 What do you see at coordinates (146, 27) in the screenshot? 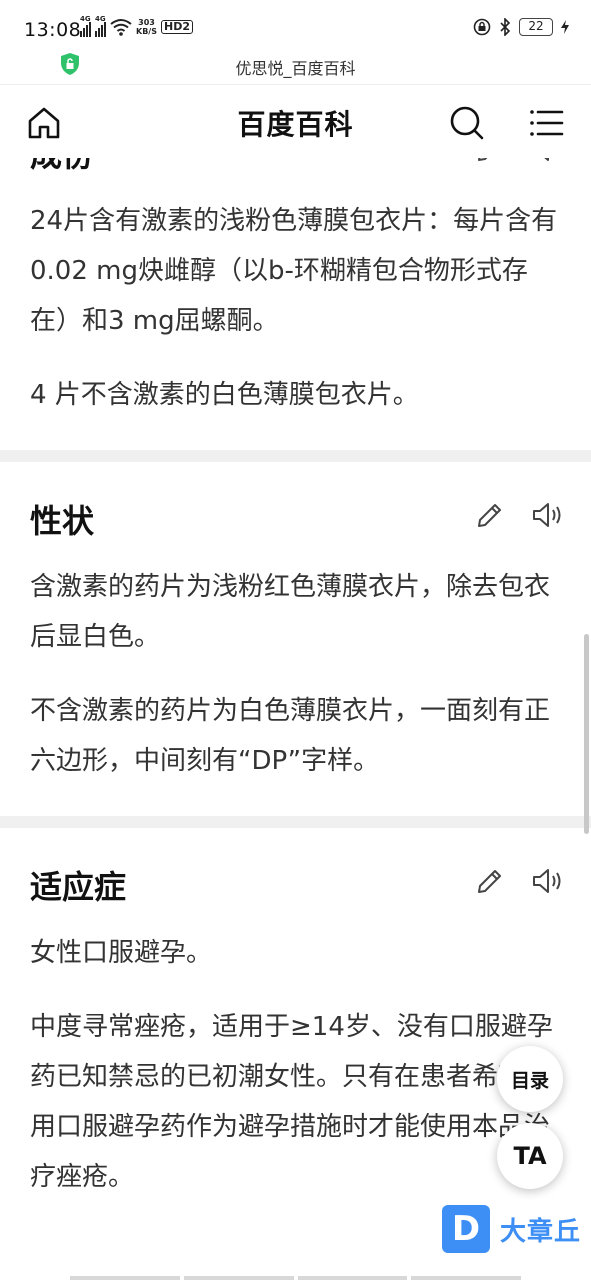
I see `network-speed: 303 KB/S` at bounding box center [146, 27].